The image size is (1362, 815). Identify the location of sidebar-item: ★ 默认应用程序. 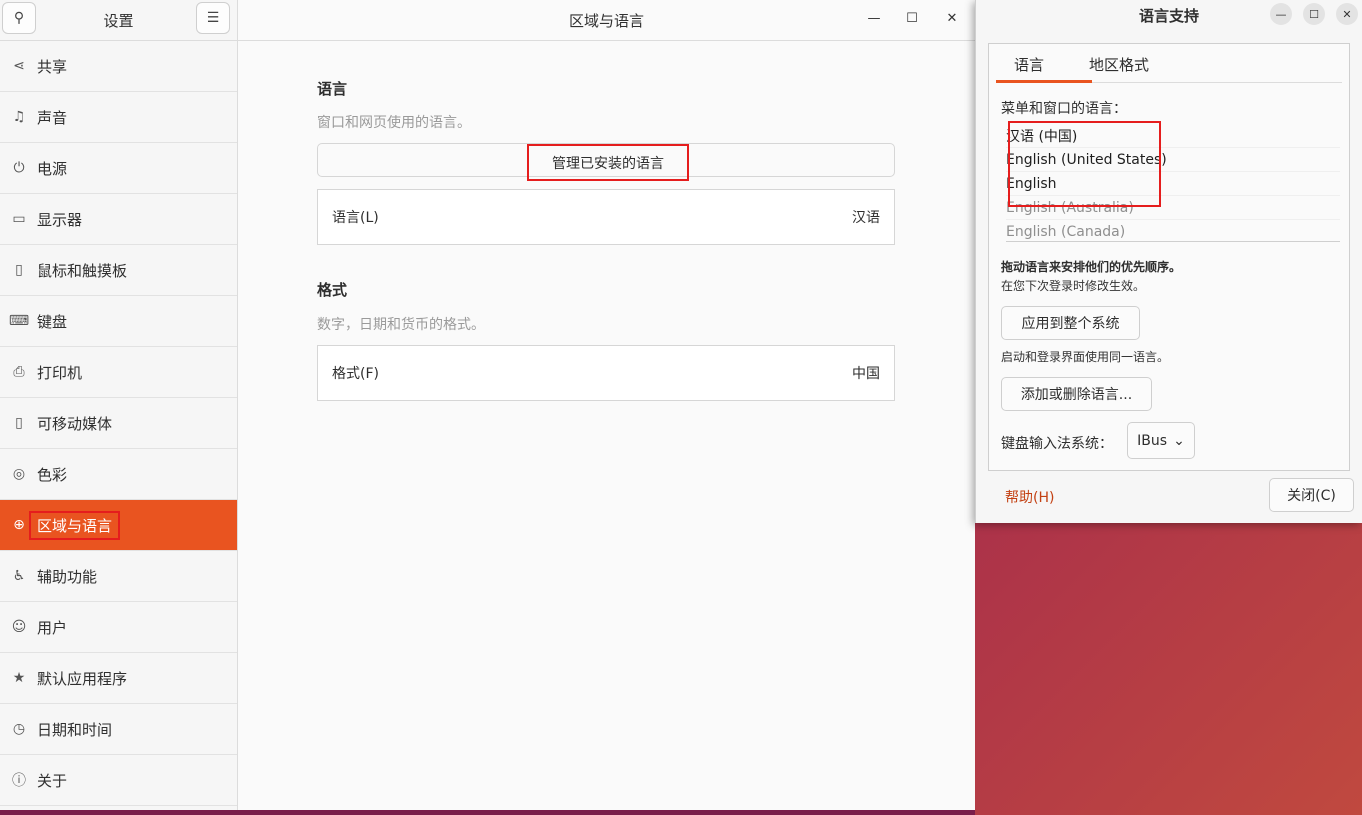
(118, 678).